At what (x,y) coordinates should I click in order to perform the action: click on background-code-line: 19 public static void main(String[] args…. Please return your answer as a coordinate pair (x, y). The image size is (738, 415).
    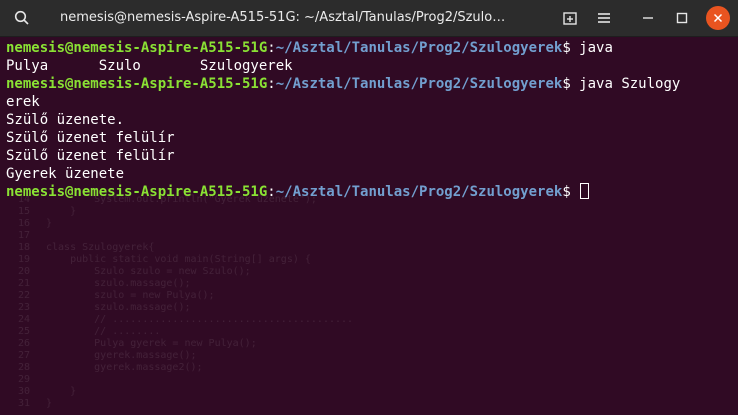
    Looking at the image, I should click on (164, 259).